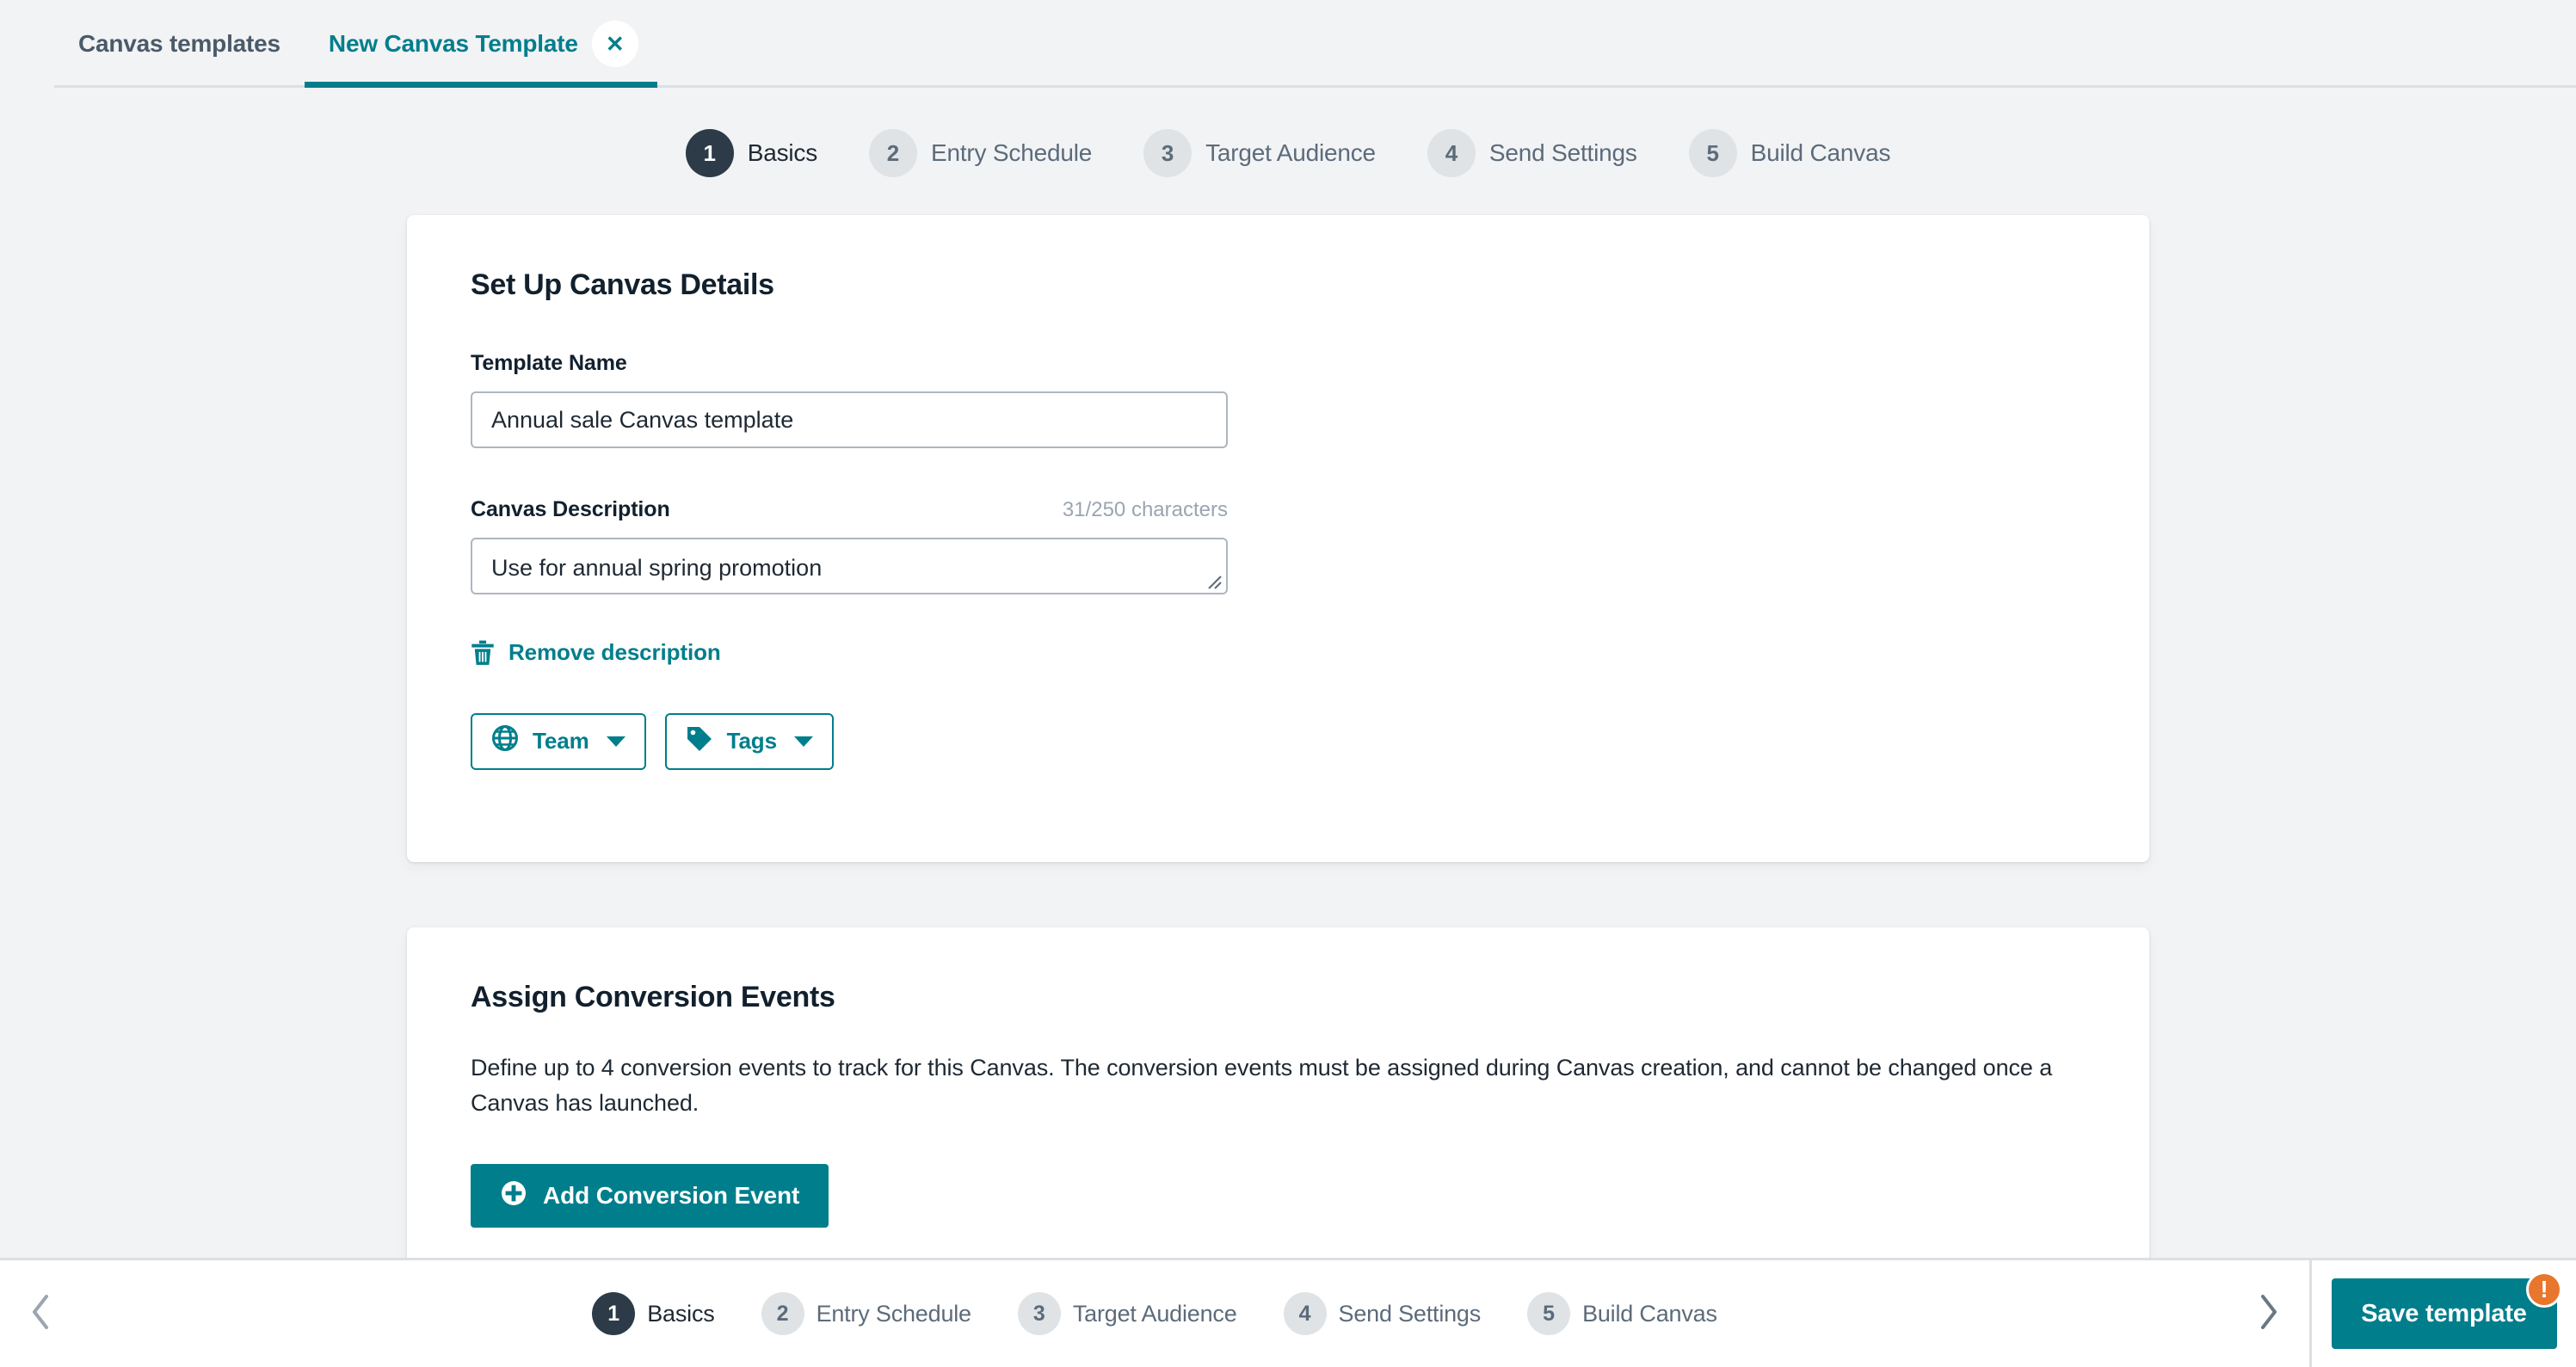 The width and height of the screenshot is (2576, 1367). I want to click on next-step-button, so click(2268, 1314).